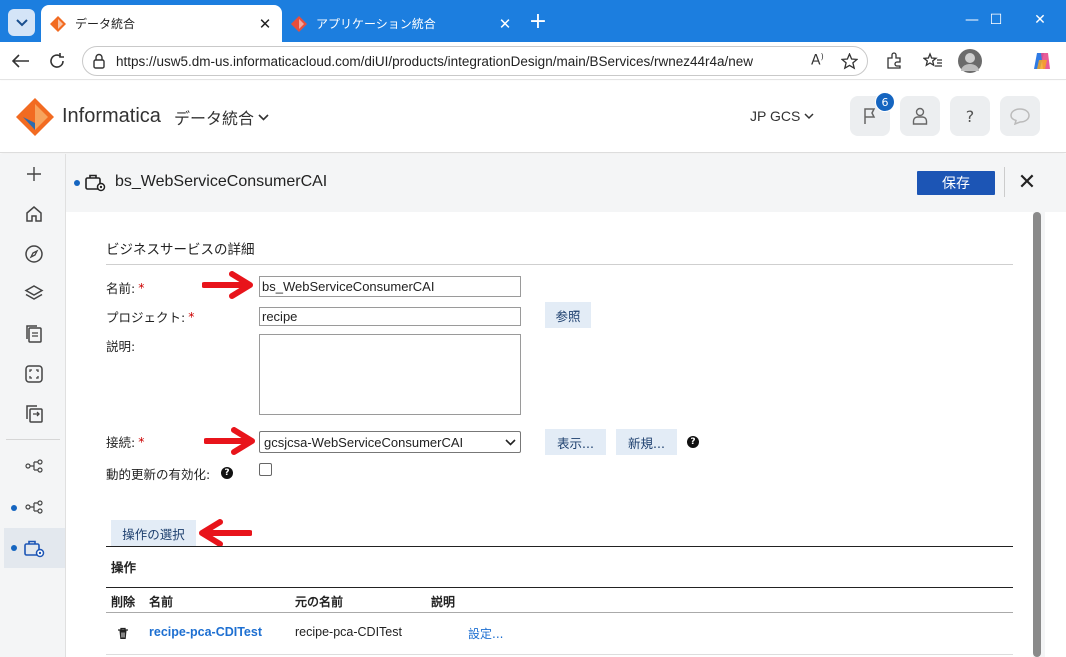 The image size is (1066, 657). Describe the element at coordinates (33, 439) in the screenshot. I see `rail-divider` at that location.